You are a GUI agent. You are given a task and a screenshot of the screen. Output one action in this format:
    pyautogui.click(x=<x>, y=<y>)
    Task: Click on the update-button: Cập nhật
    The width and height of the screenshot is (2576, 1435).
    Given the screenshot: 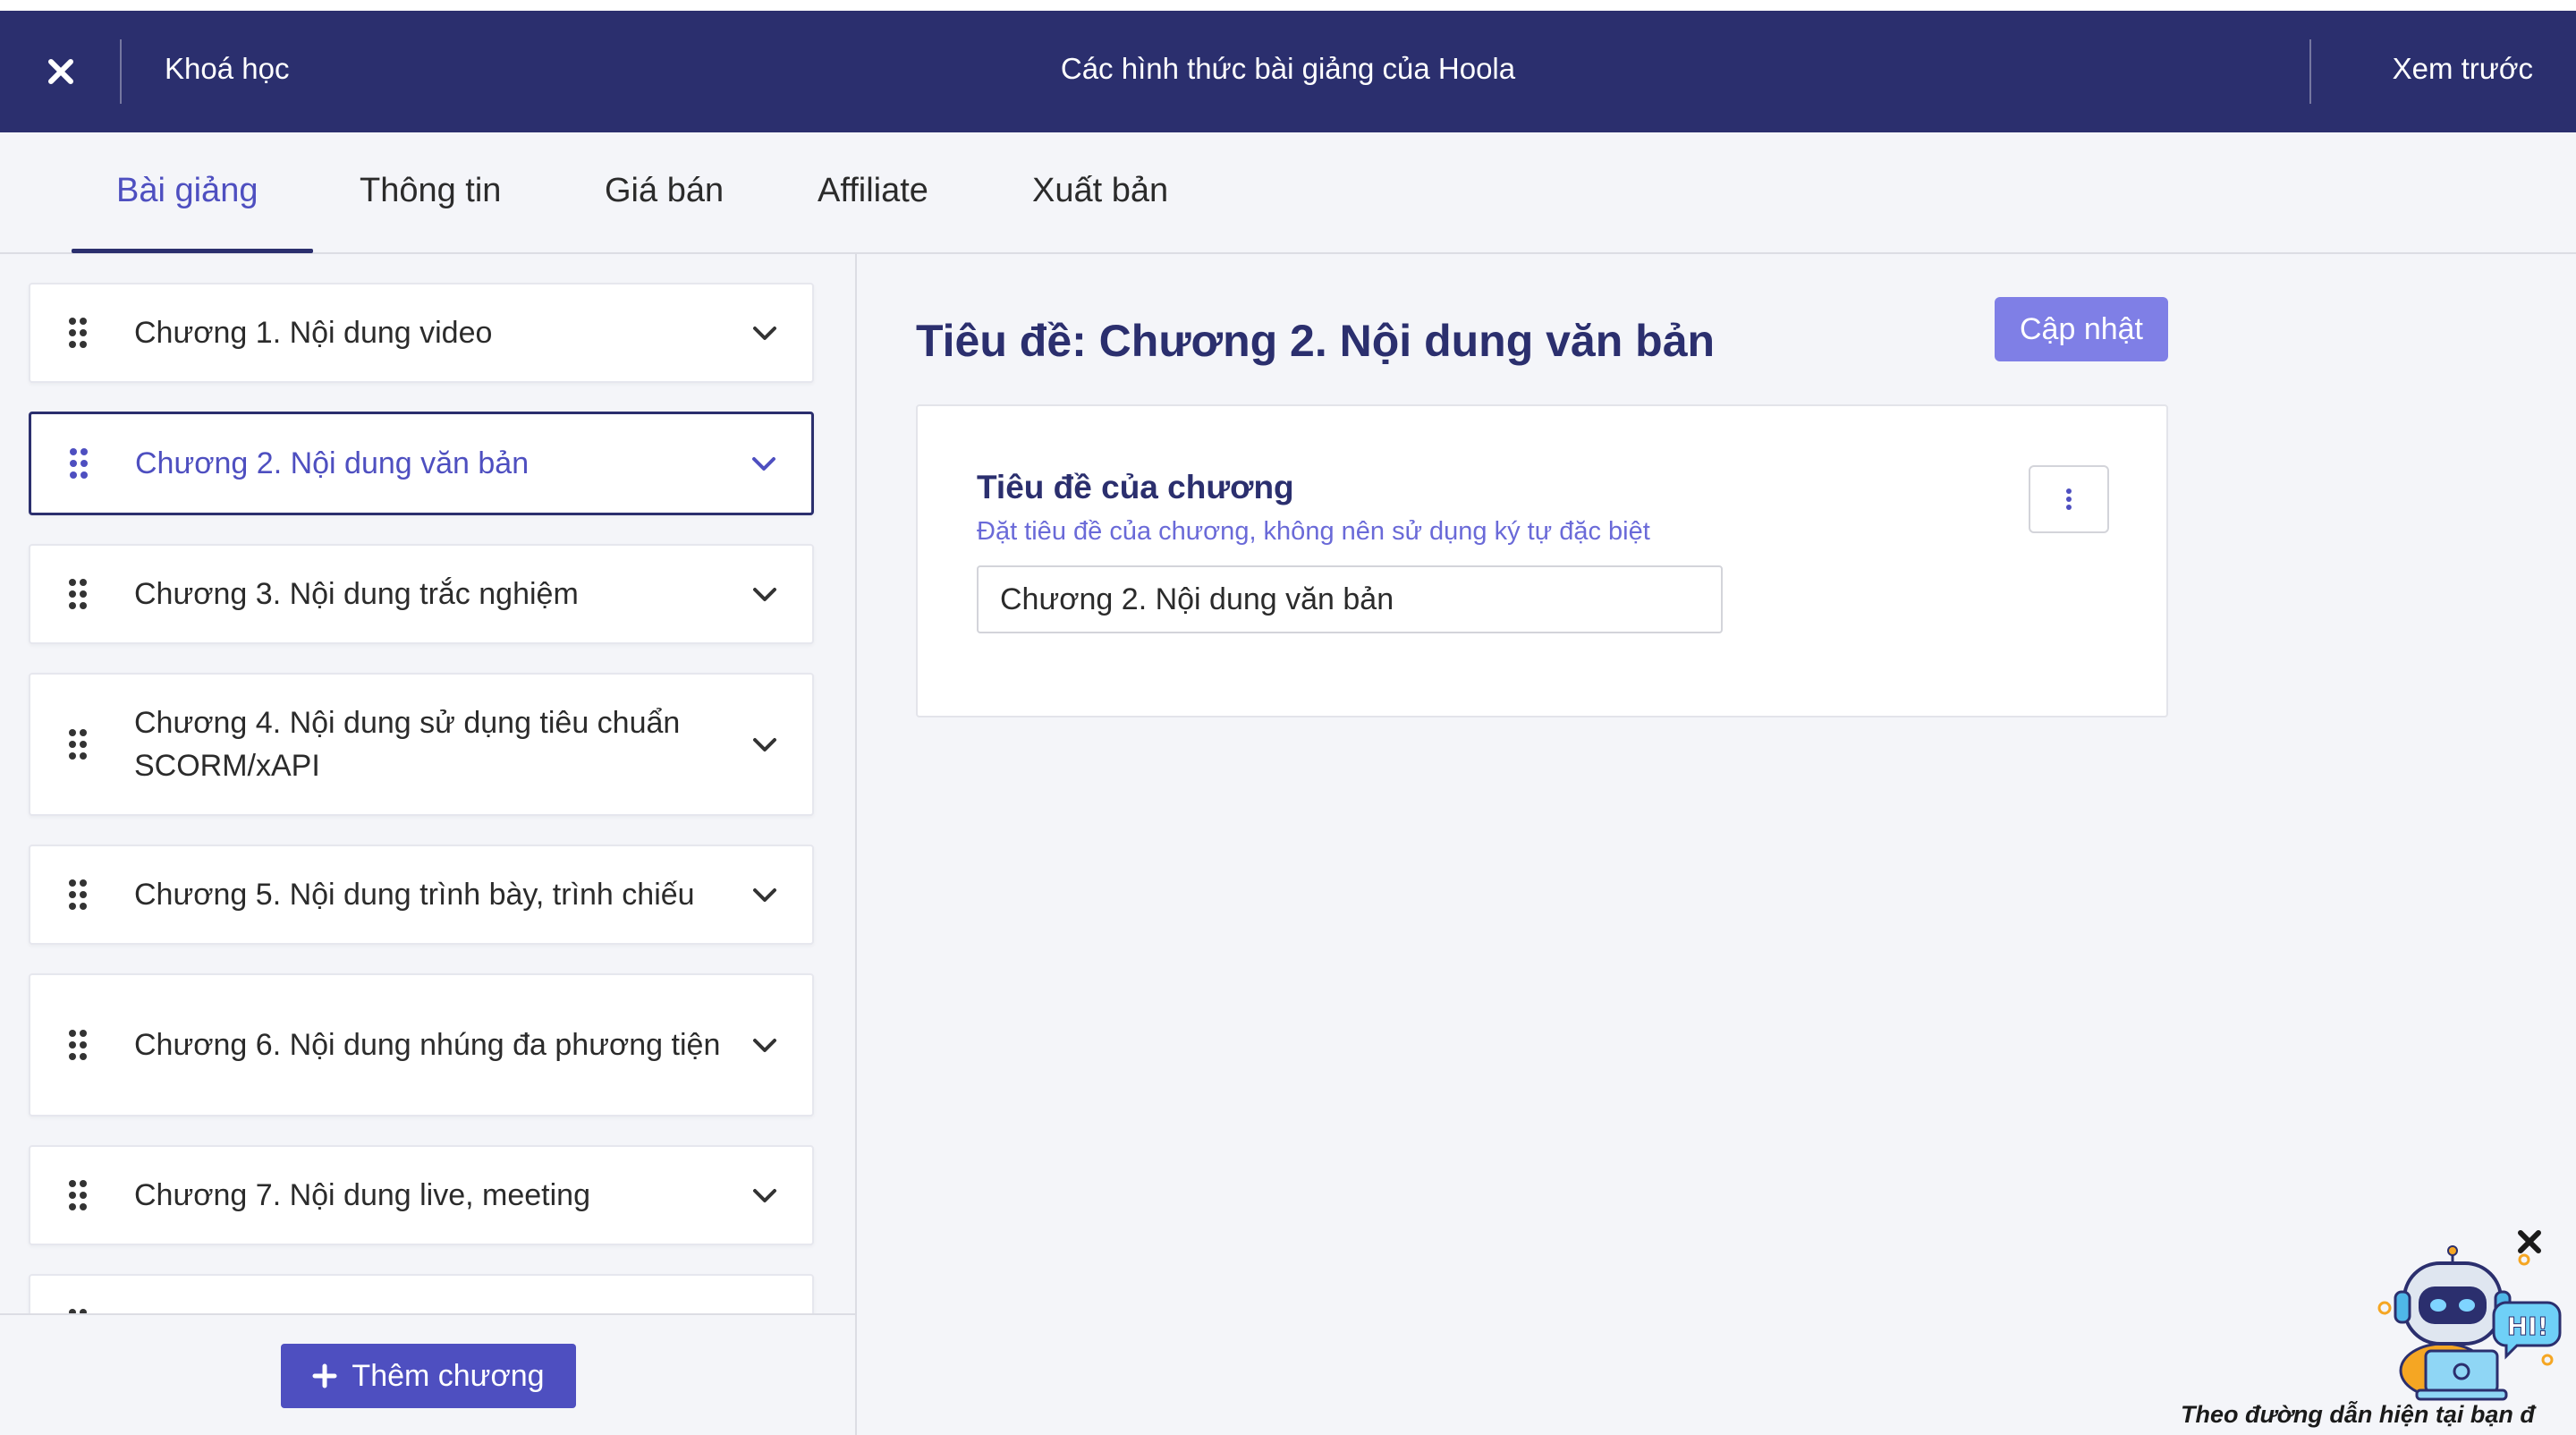 What is the action you would take?
    pyautogui.click(x=2081, y=329)
    